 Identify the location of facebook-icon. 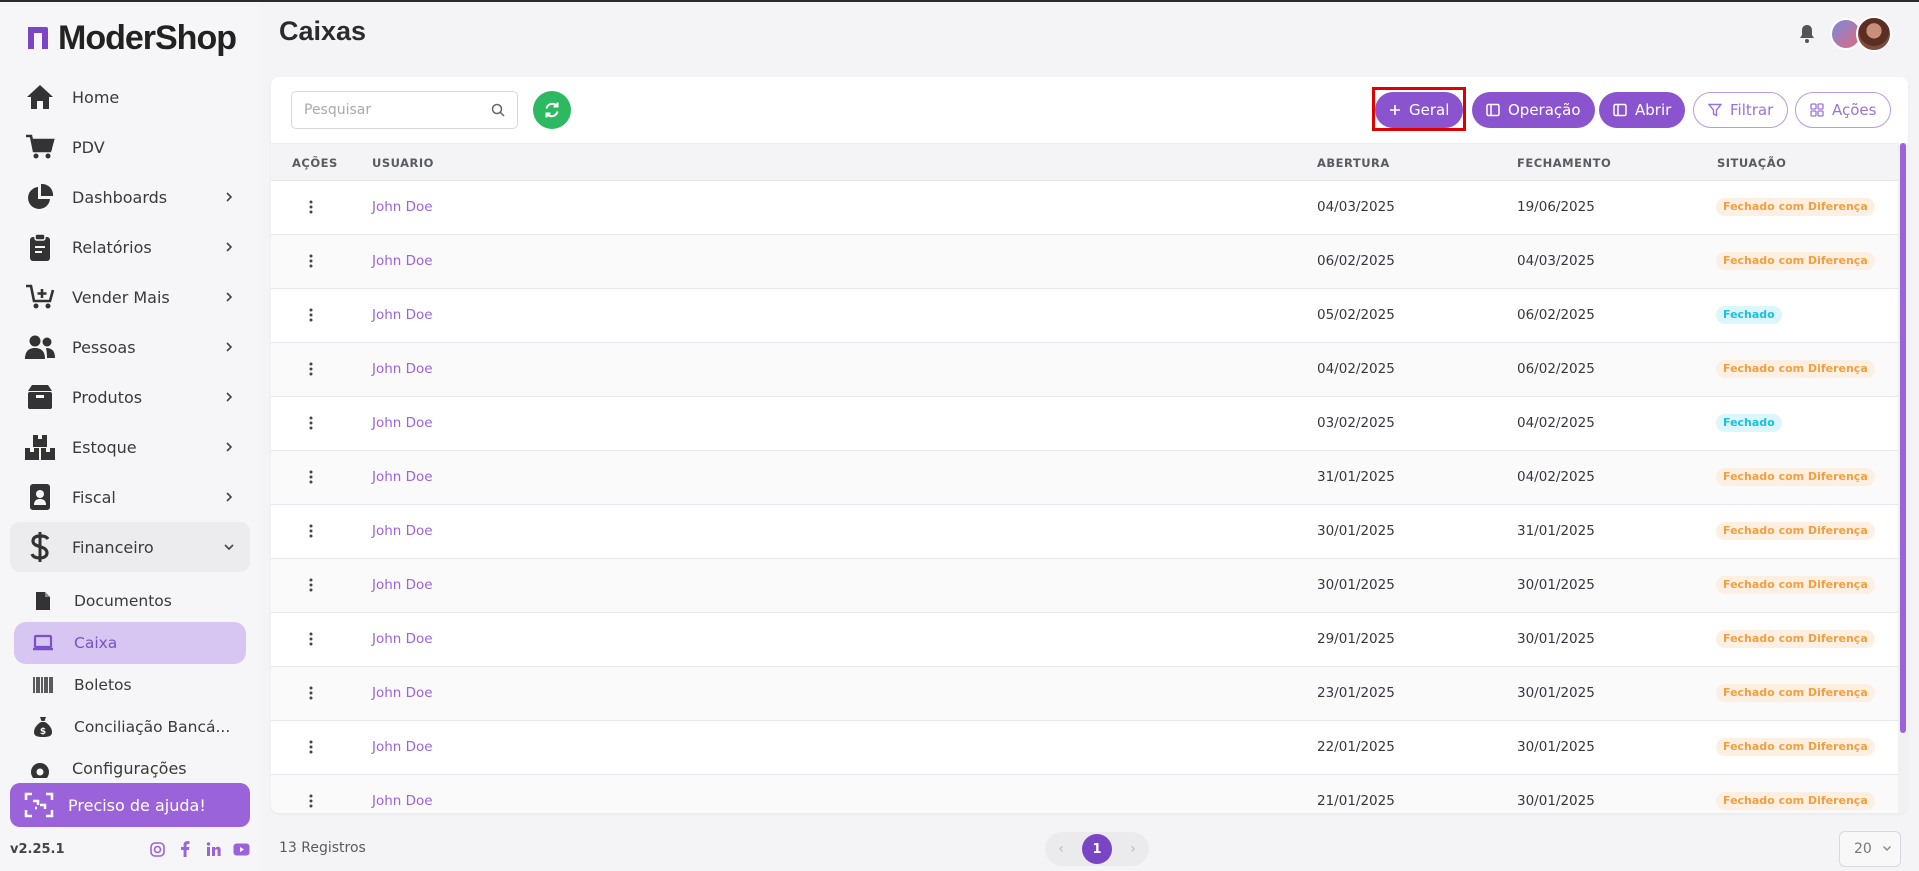
(185, 849).